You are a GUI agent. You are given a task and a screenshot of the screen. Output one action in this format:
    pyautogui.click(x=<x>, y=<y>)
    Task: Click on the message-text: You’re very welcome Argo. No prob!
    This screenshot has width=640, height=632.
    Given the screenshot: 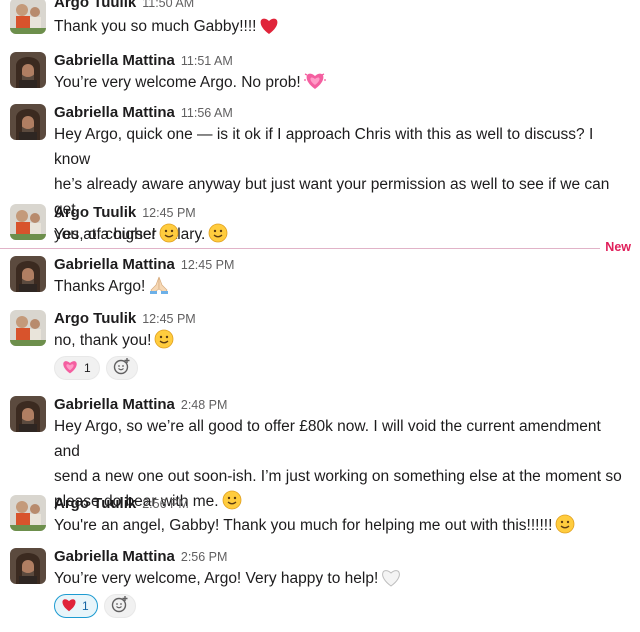 What is the action you would take?
    pyautogui.click(x=341, y=84)
    